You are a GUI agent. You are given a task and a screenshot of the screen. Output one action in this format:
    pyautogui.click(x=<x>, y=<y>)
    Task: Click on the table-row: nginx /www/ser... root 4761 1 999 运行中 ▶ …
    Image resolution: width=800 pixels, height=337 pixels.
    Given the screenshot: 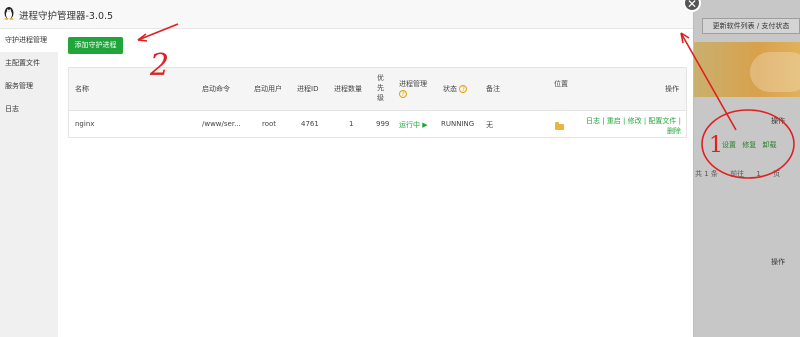 What is the action you would take?
    pyautogui.click(x=377, y=124)
    